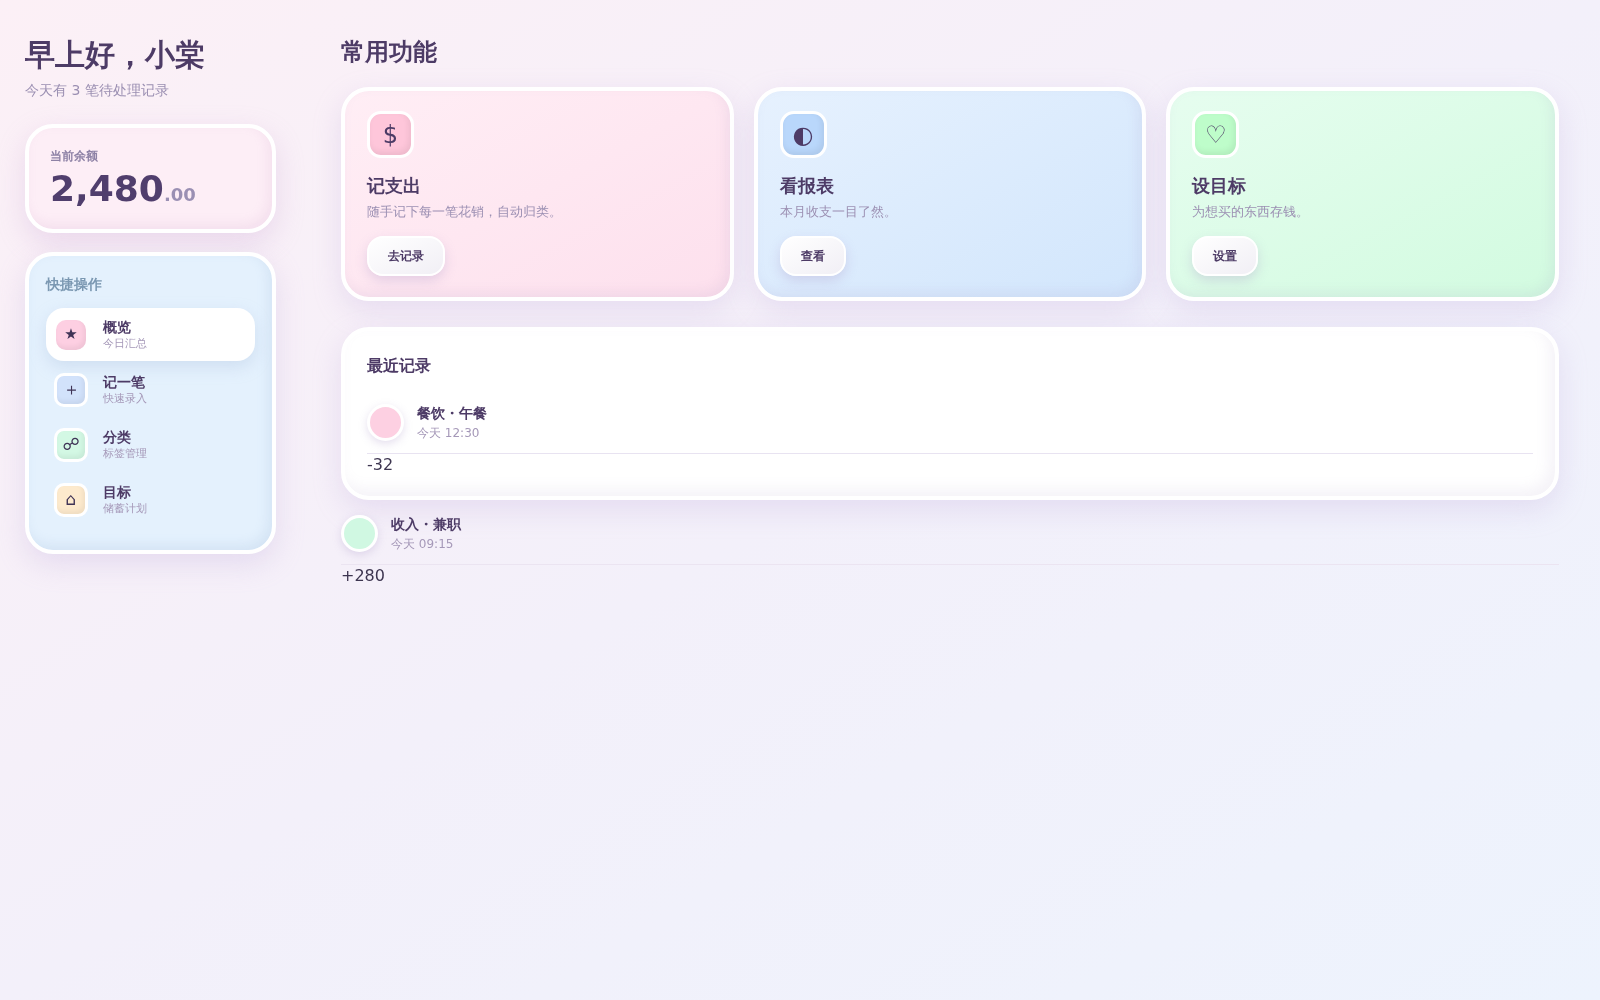 The width and height of the screenshot is (1600, 1000). Describe the element at coordinates (806, 186) in the screenshot. I see `feature-title: 看报表` at that location.